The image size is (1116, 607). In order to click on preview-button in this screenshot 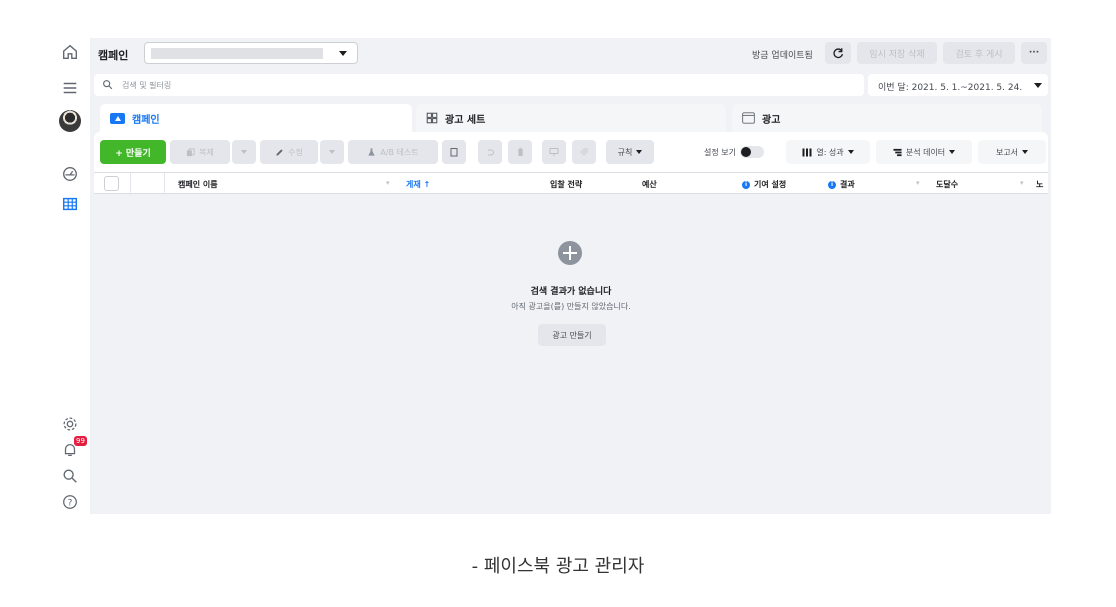, I will do `click(554, 152)`.